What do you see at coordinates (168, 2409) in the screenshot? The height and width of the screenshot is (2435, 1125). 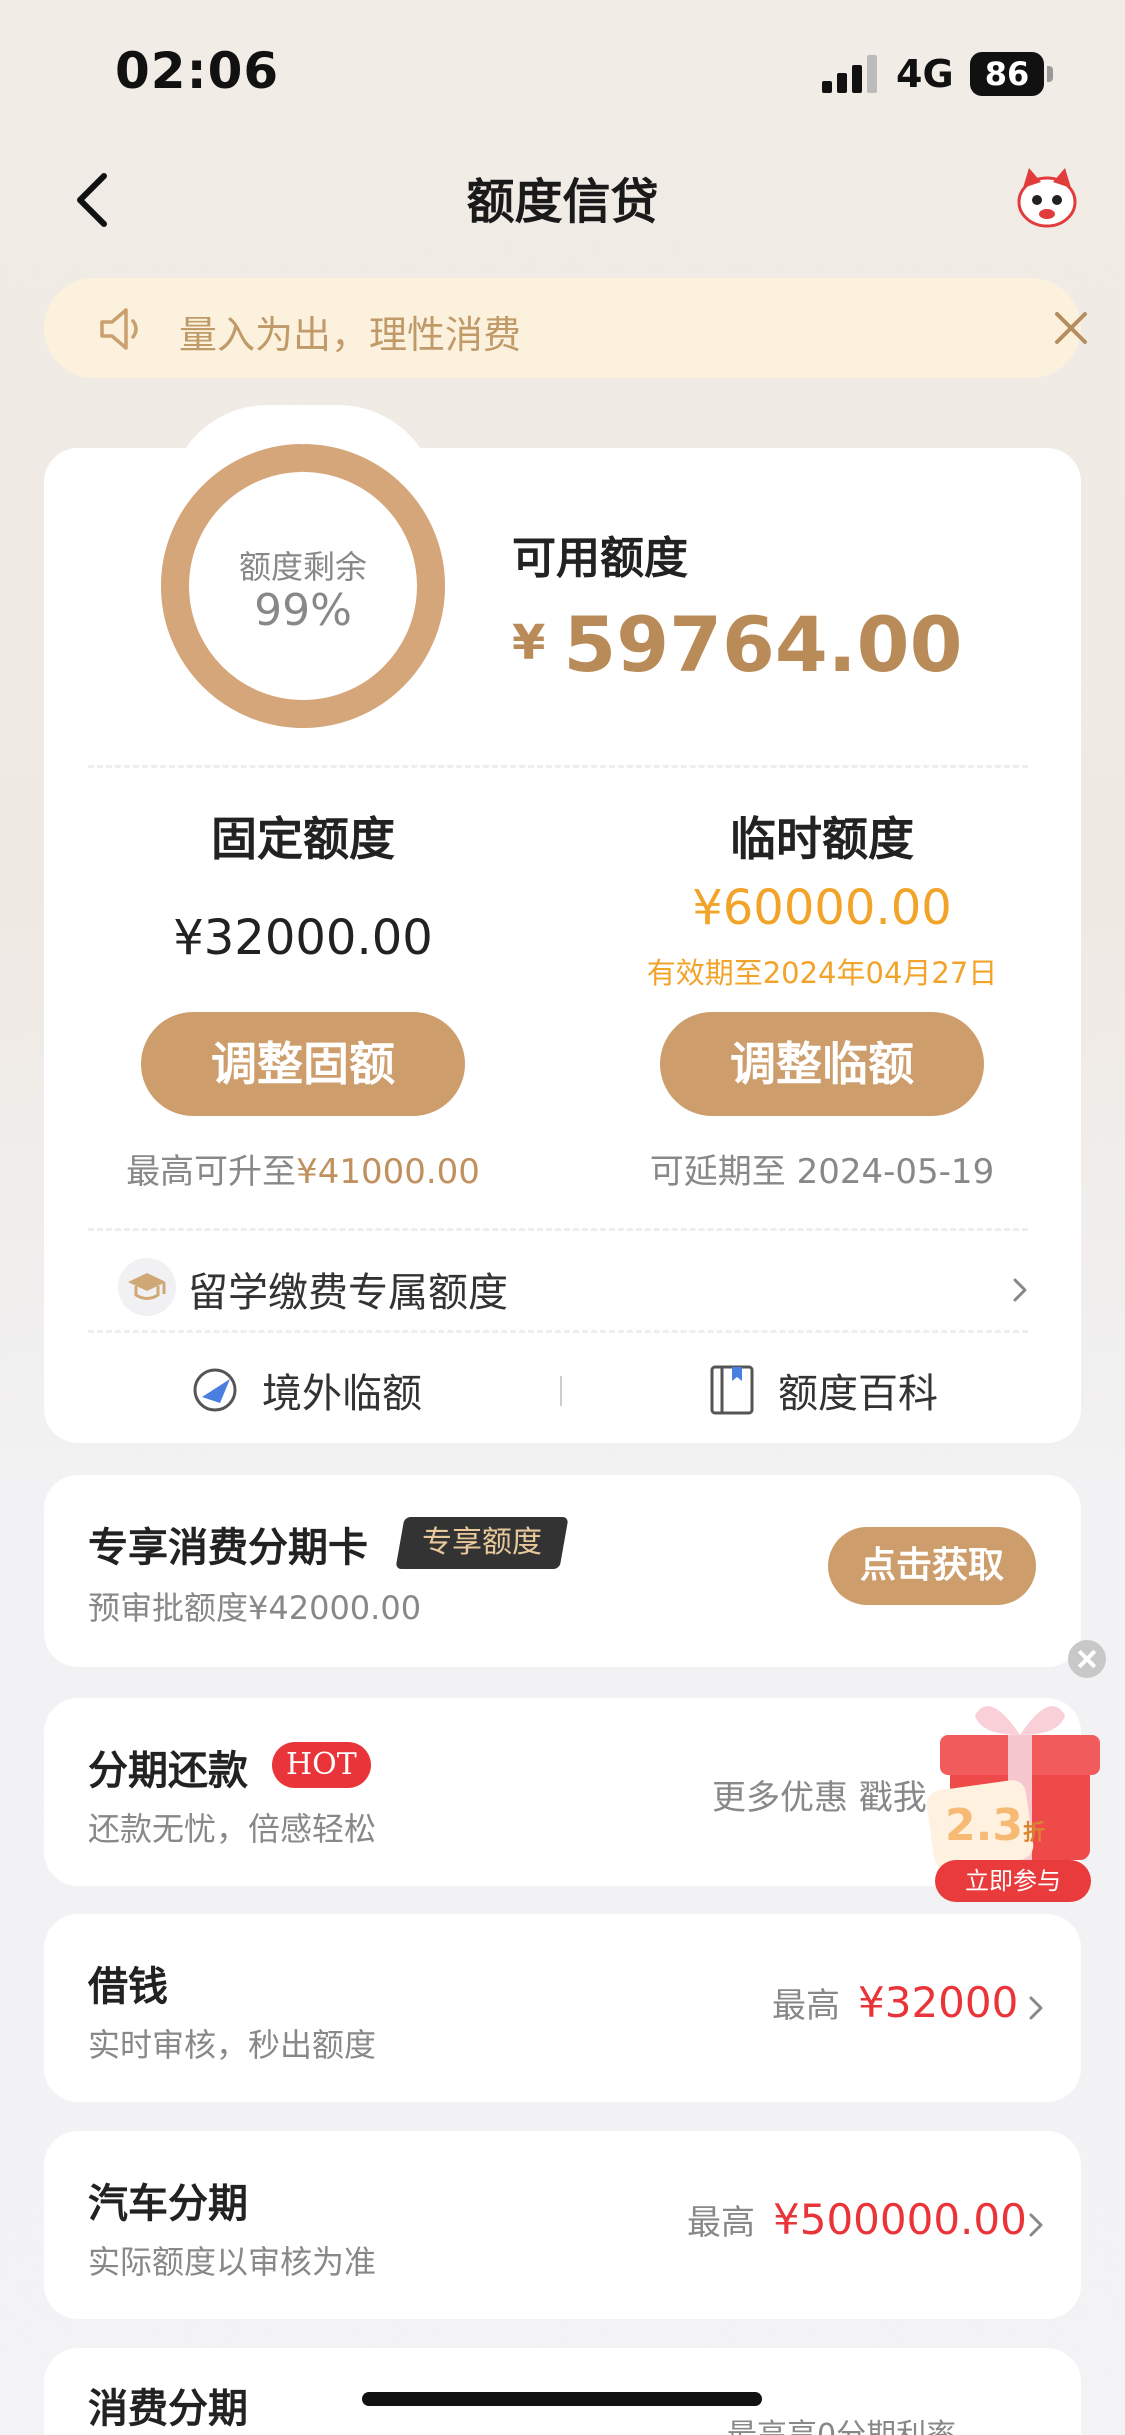 I see `consumer-installment-title: 消费分期` at bounding box center [168, 2409].